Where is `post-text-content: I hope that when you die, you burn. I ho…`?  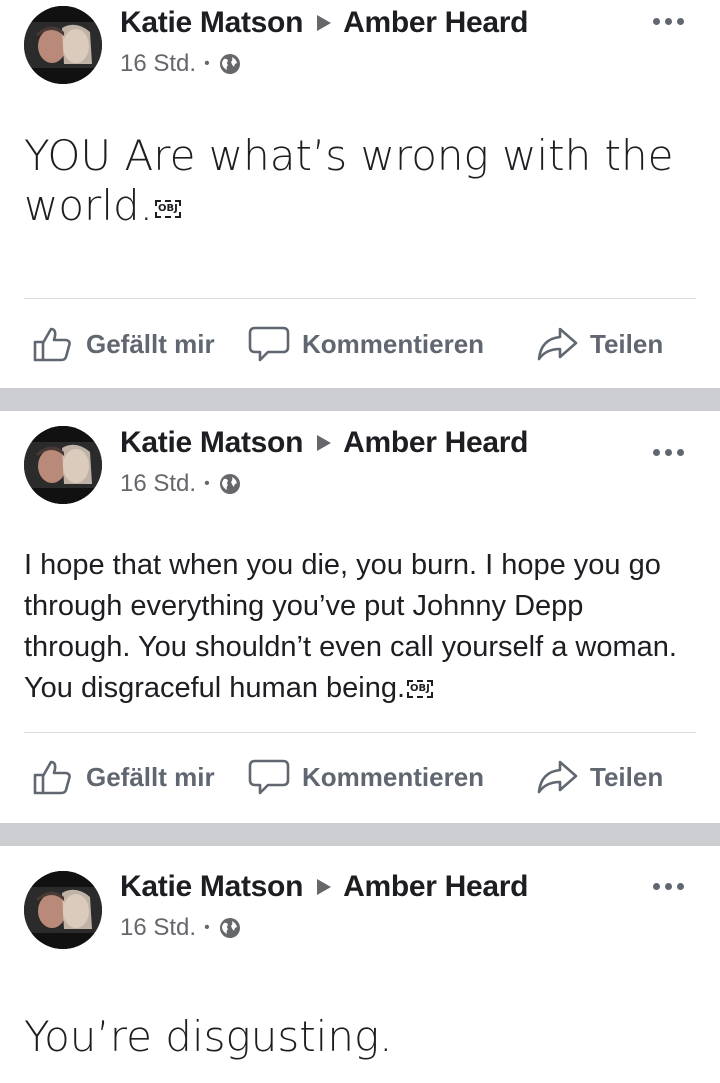 post-text-content: I hope that when you die, you burn. I ho… is located at coordinates (350, 626).